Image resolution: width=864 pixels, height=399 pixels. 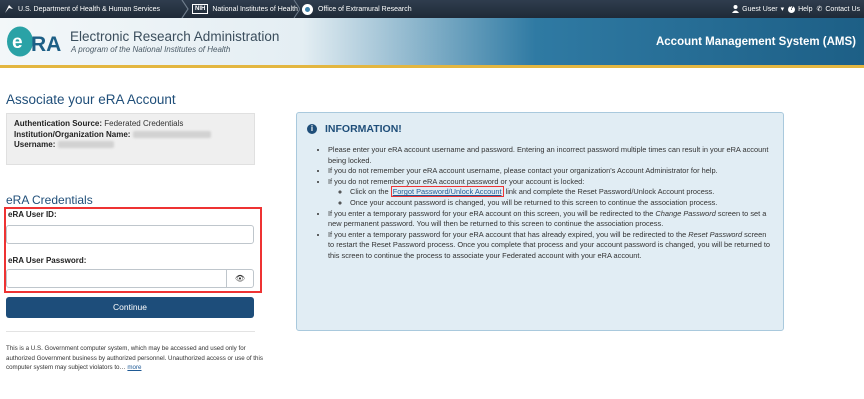 I want to click on divider, so click(x=130, y=331).